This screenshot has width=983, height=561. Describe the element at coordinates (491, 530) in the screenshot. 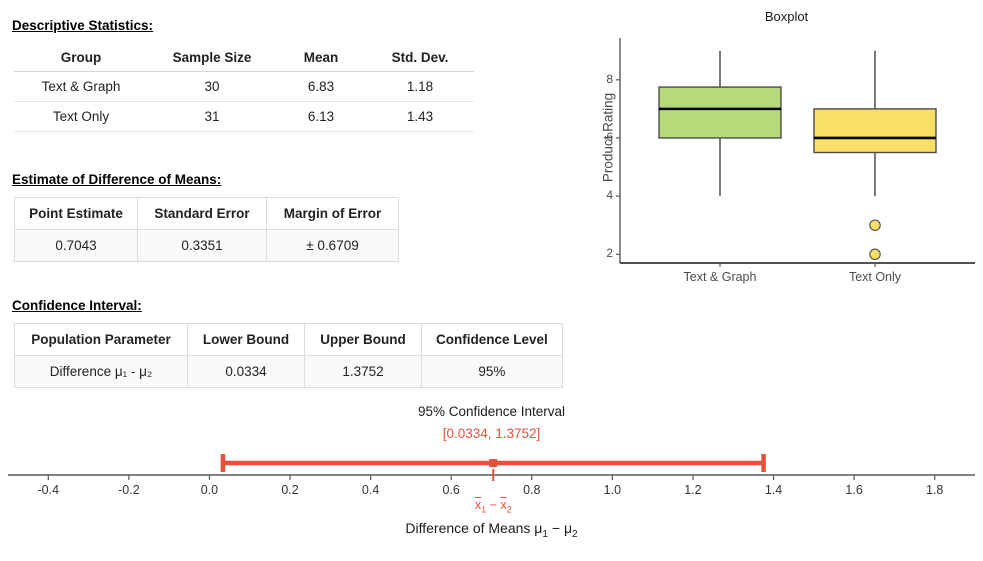

I see `ci-x-axis-title: Difference of Means μ1 − μ2` at that location.